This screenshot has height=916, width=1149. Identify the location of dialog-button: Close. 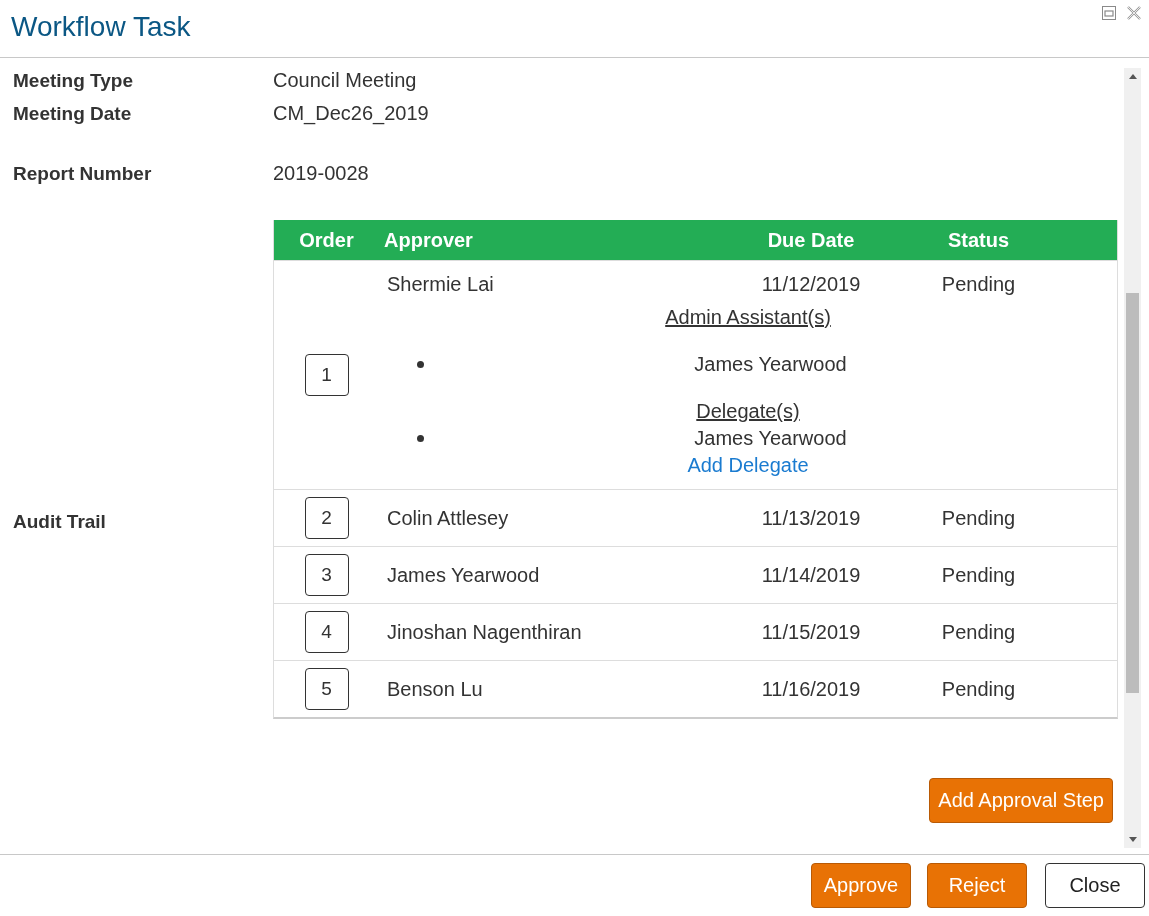
(1095, 885).